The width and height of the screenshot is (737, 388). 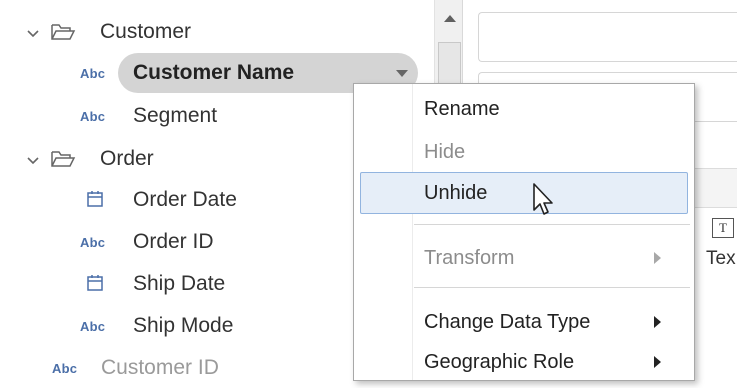 I want to click on scroll-up-button, so click(x=449, y=20).